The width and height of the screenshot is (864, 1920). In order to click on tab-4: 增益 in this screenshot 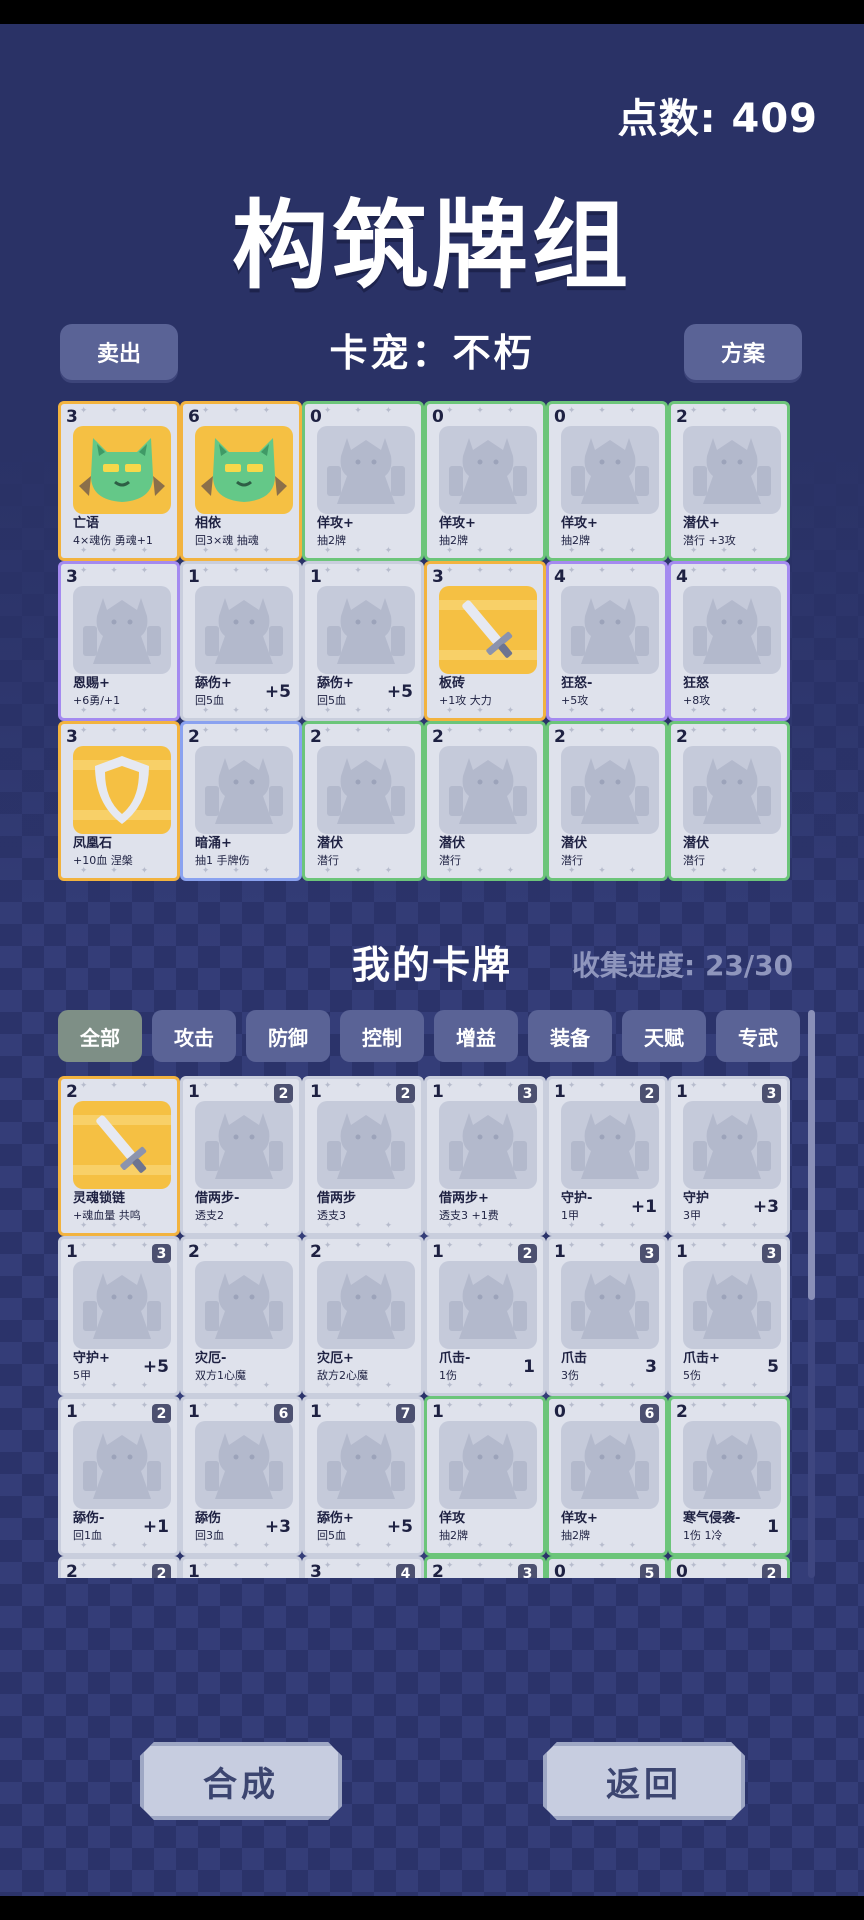, I will do `click(476, 1036)`.